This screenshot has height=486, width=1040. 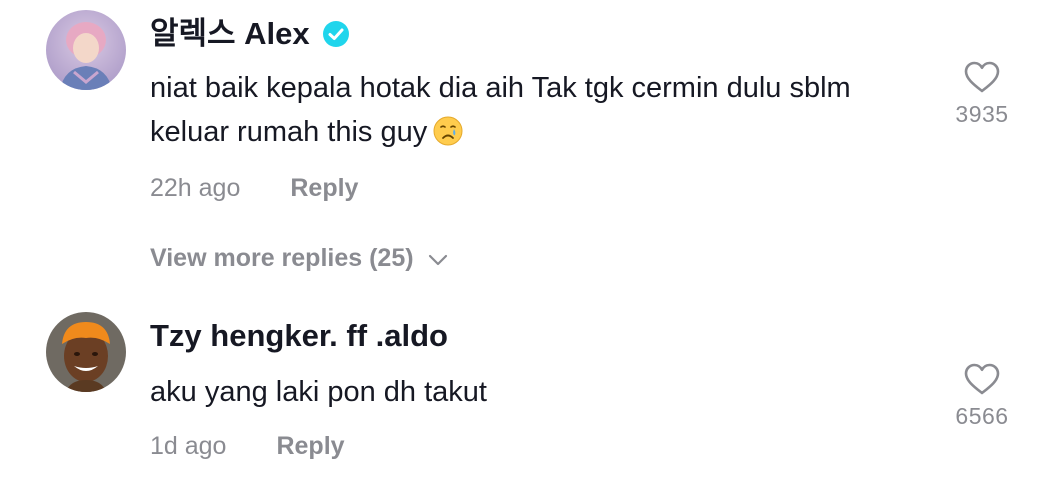 I want to click on view-more-replies-label: View more replies (25), so click(x=282, y=258).